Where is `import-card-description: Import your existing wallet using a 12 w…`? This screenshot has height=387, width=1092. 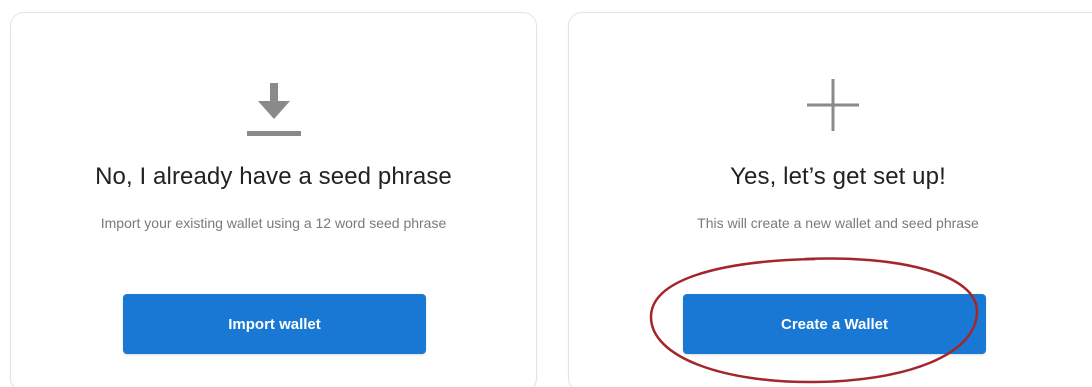 import-card-description: Import your existing wallet using a 12 w… is located at coordinates (273, 223).